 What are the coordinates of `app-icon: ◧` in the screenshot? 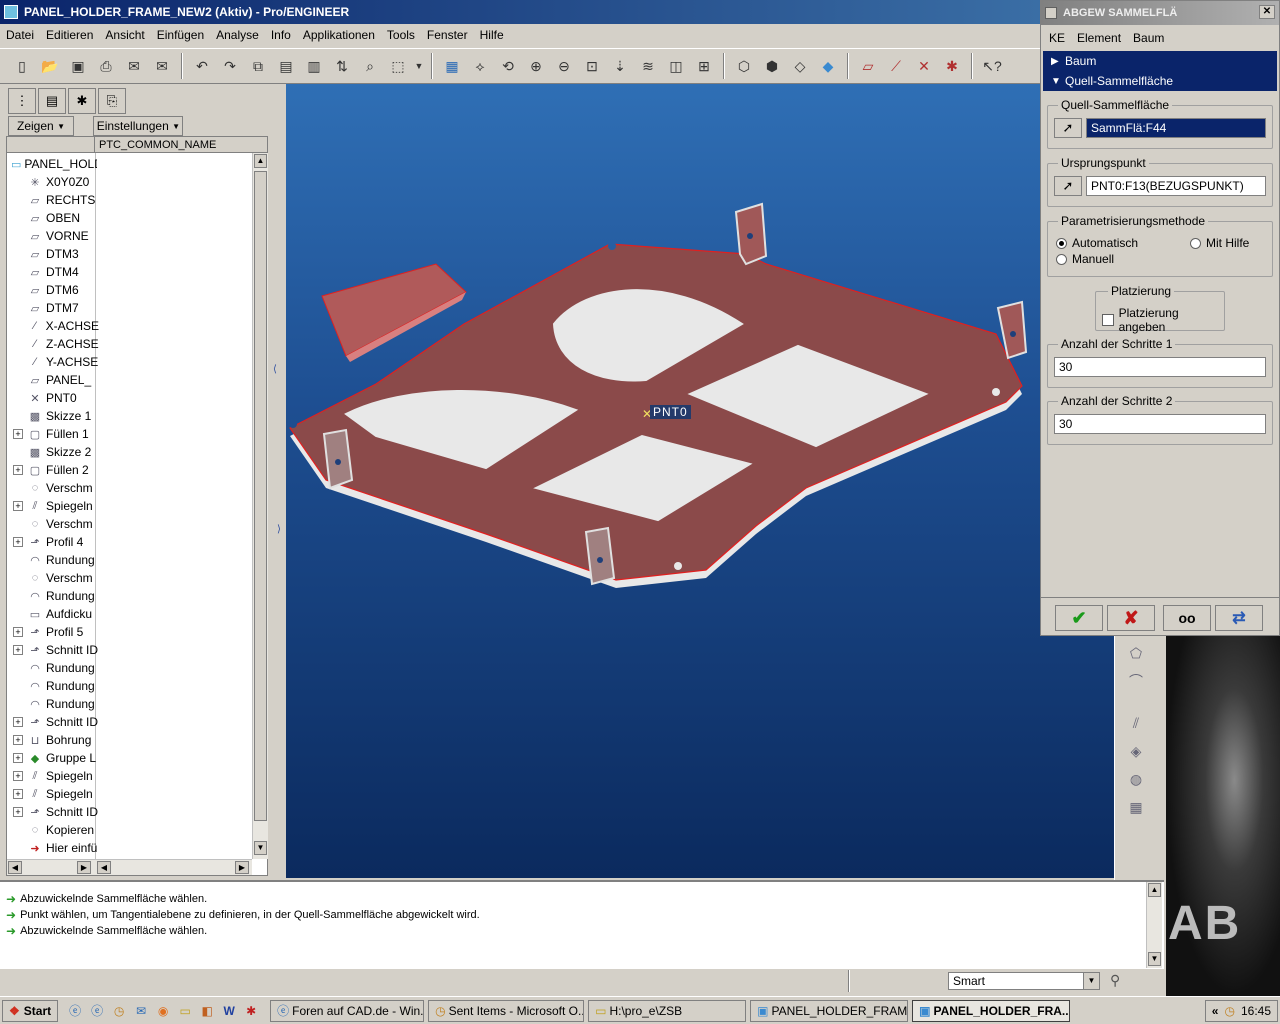 It's located at (207, 1011).